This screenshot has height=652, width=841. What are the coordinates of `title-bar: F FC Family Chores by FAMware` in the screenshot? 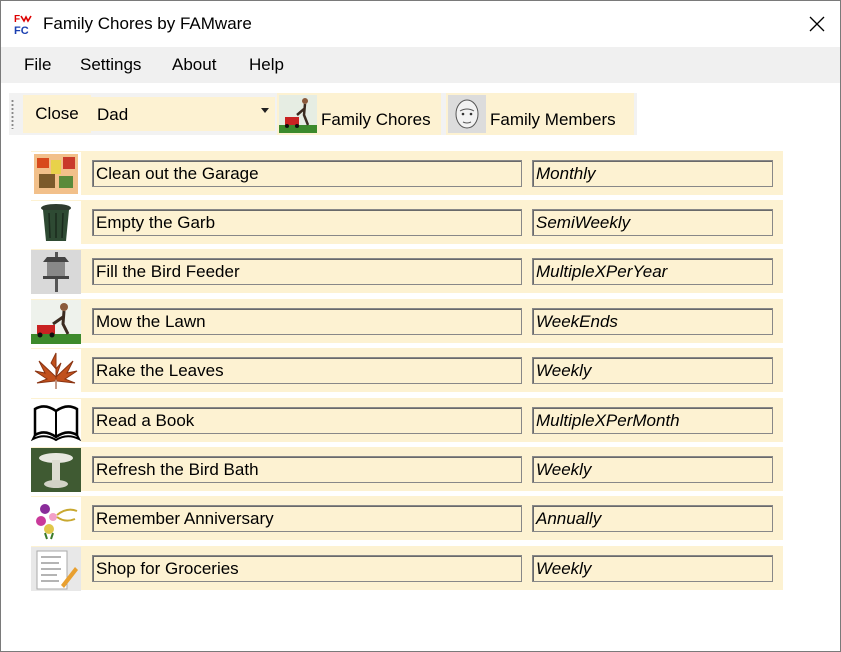 It's located at (420, 24).